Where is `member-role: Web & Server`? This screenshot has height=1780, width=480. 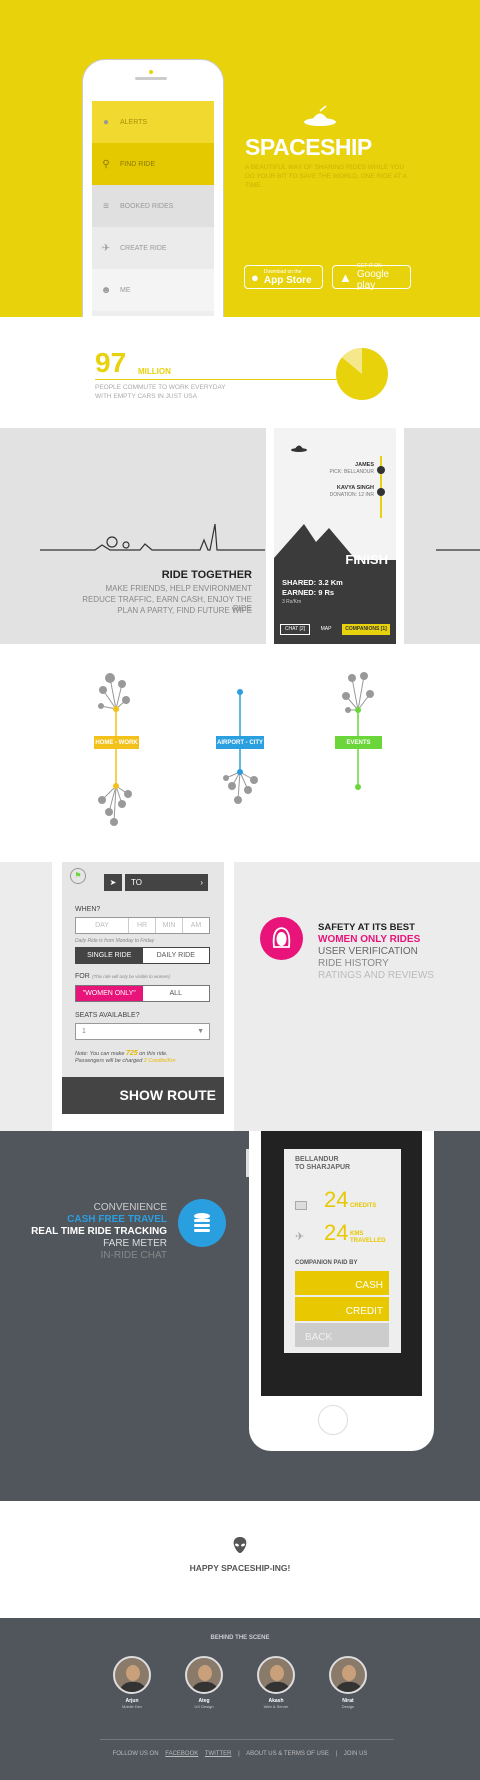
member-role: Web & Server is located at coordinates (276, 1706).